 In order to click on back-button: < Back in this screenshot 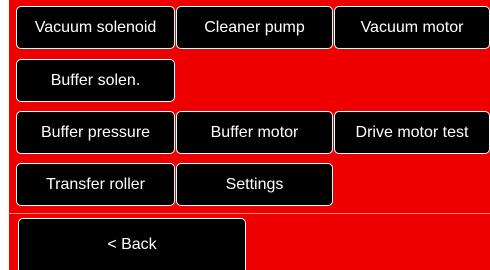, I will do `click(132, 244)`.